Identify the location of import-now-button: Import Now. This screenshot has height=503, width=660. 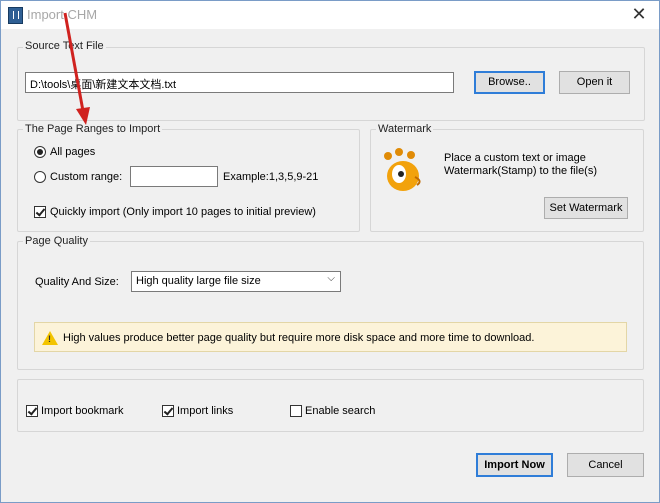
(514, 465).